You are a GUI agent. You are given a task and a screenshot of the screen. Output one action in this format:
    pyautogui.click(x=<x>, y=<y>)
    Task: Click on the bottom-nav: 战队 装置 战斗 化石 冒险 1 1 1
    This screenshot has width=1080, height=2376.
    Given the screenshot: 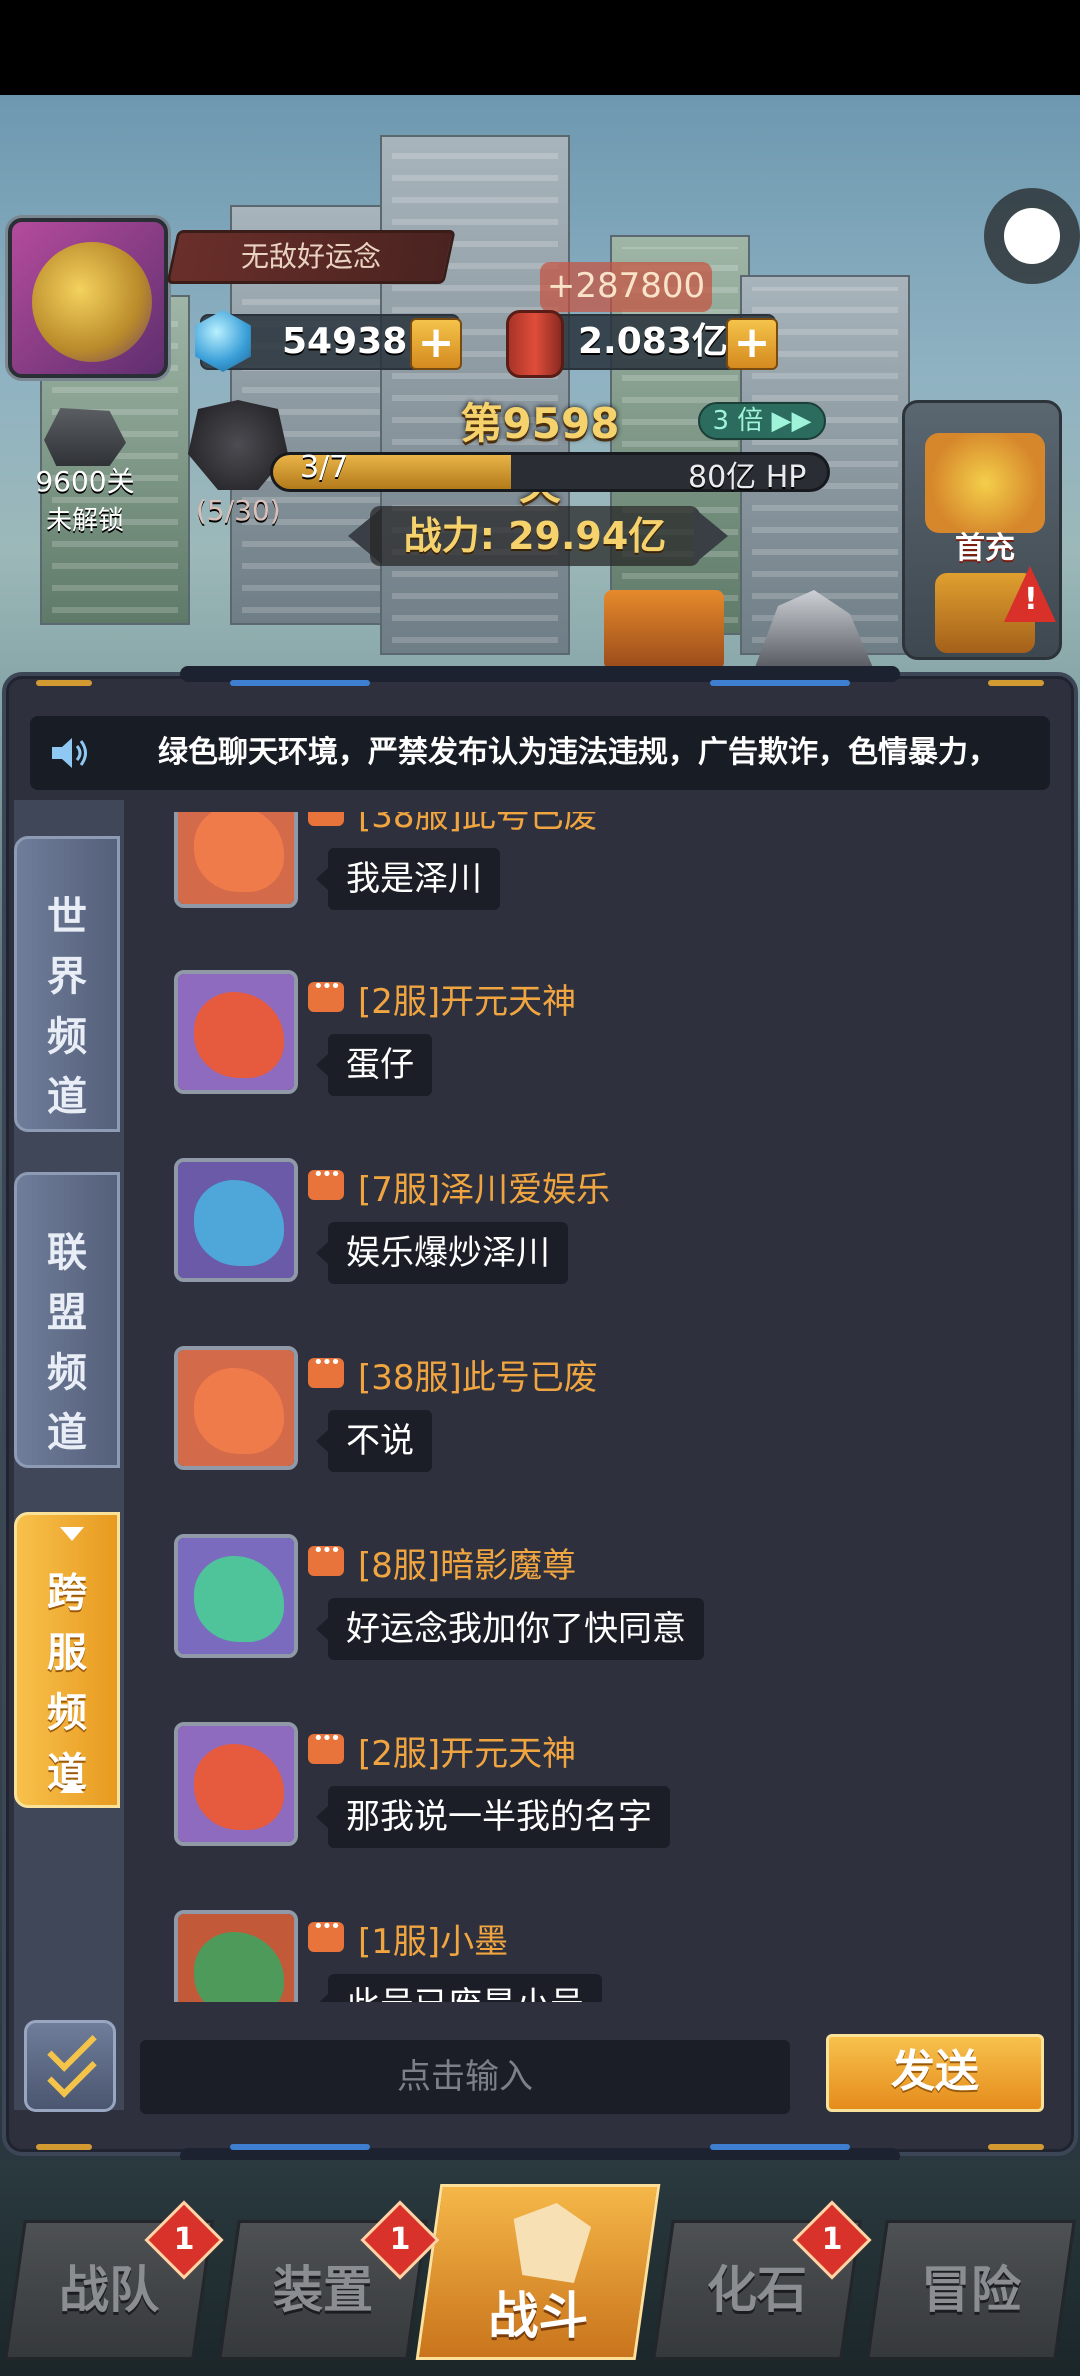 What is the action you would take?
    pyautogui.click(x=540, y=2268)
    